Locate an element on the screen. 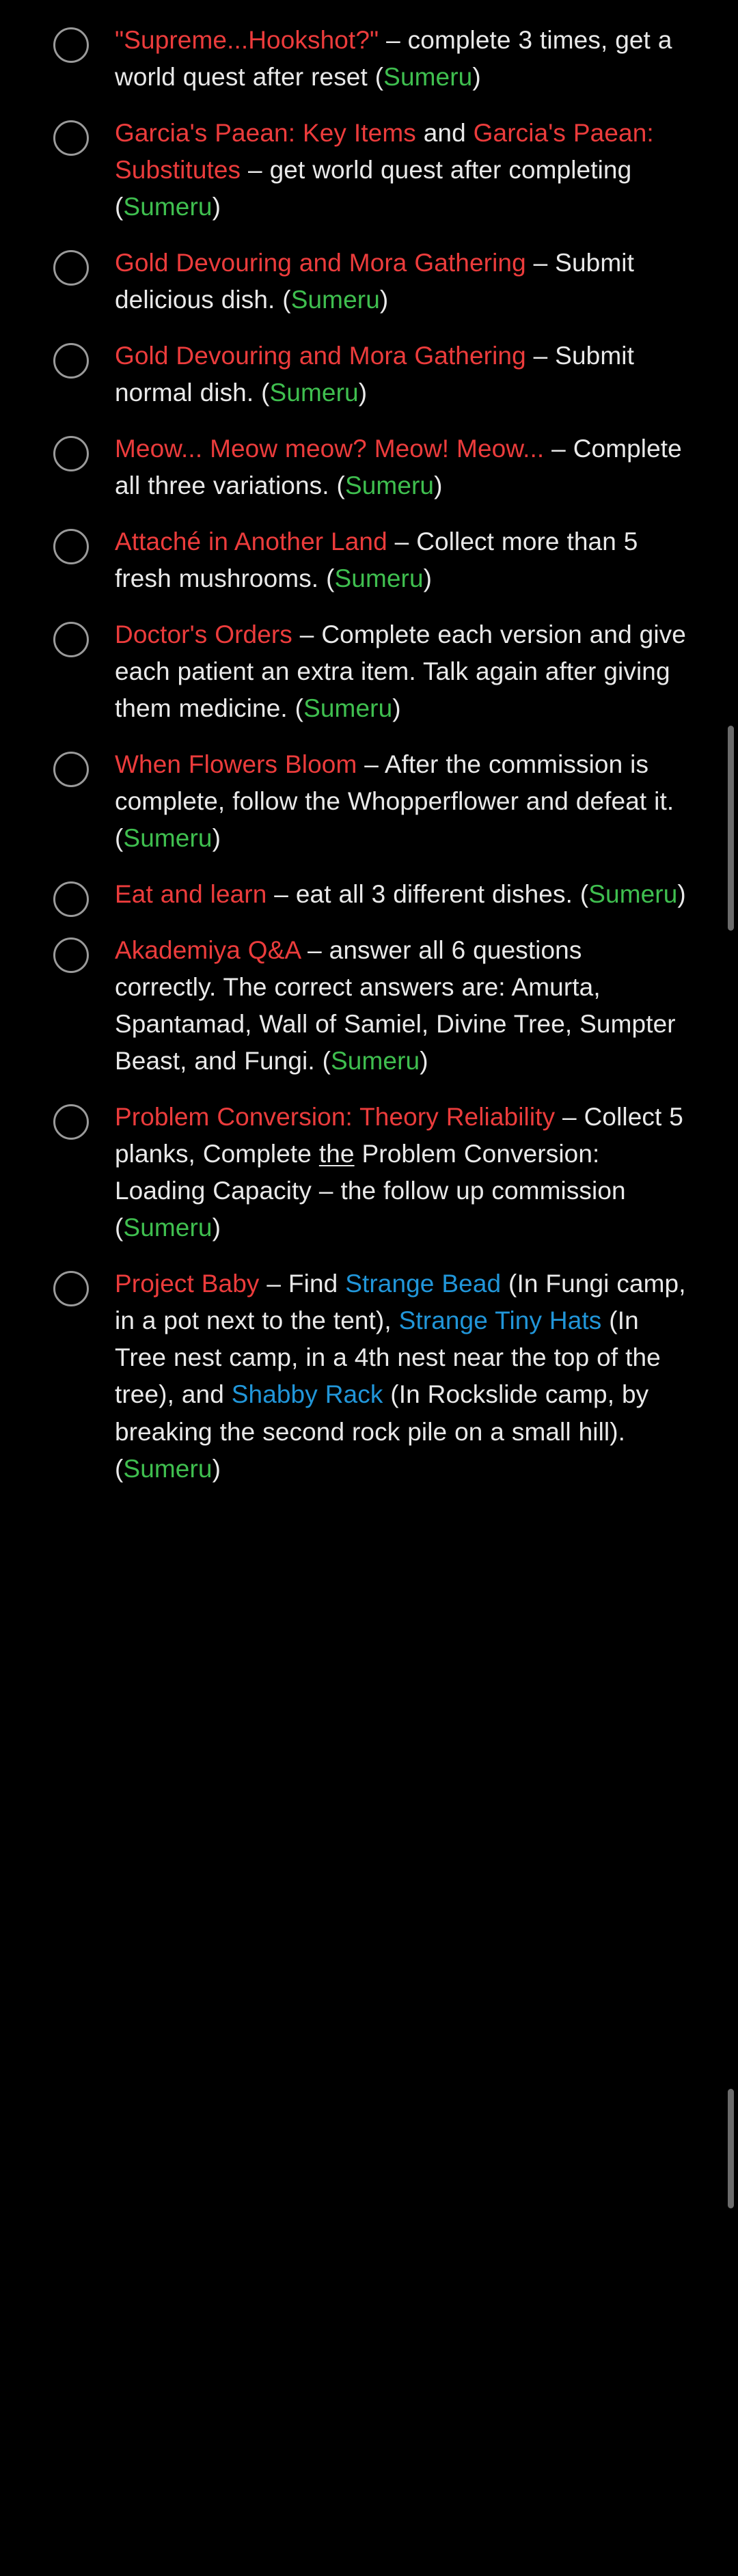 This screenshot has width=738, height=2576. item-link: Strange Tiny Hats is located at coordinates (500, 1320).